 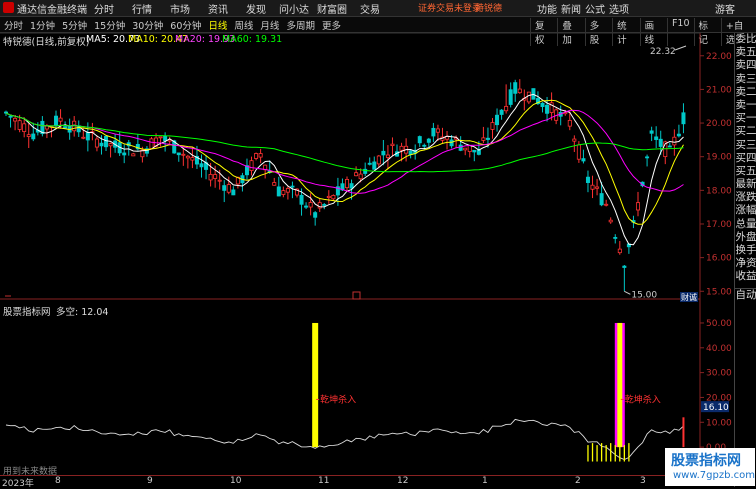 I want to click on side-buy1: 买一, so click(x=745, y=118).